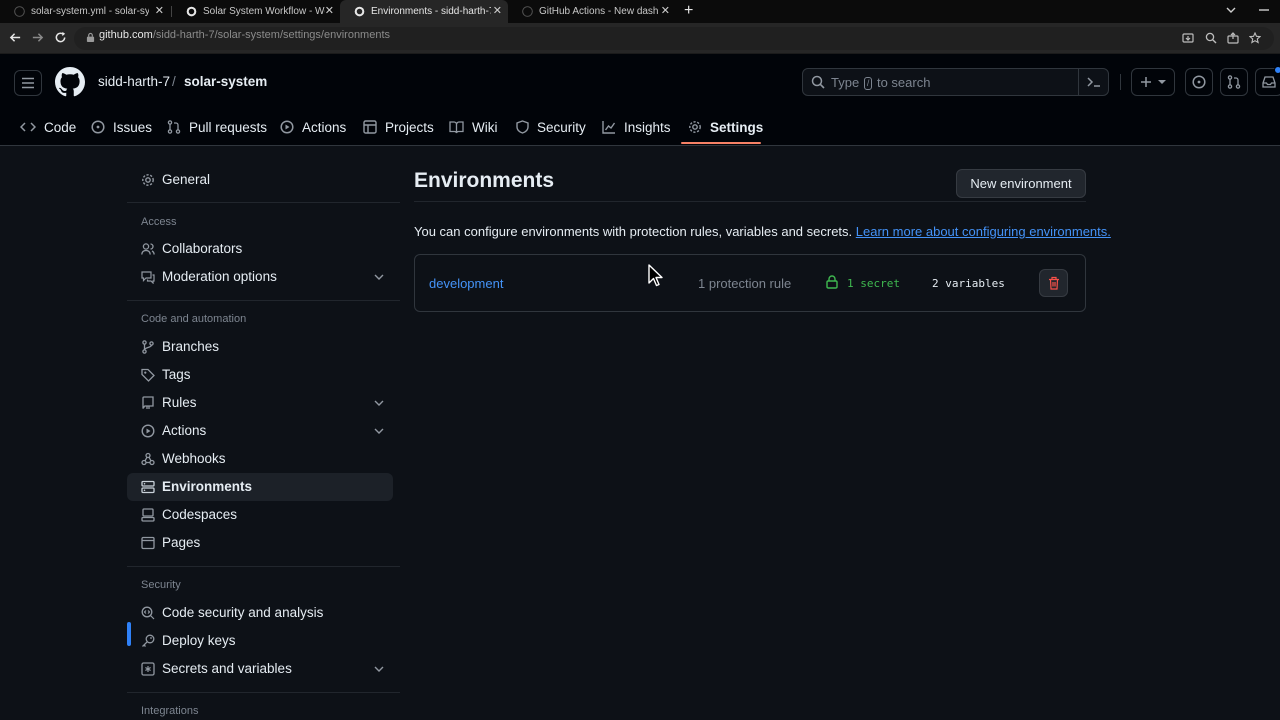 The height and width of the screenshot is (720, 1280). I want to click on search-input: Type / to search, so click(955, 82).